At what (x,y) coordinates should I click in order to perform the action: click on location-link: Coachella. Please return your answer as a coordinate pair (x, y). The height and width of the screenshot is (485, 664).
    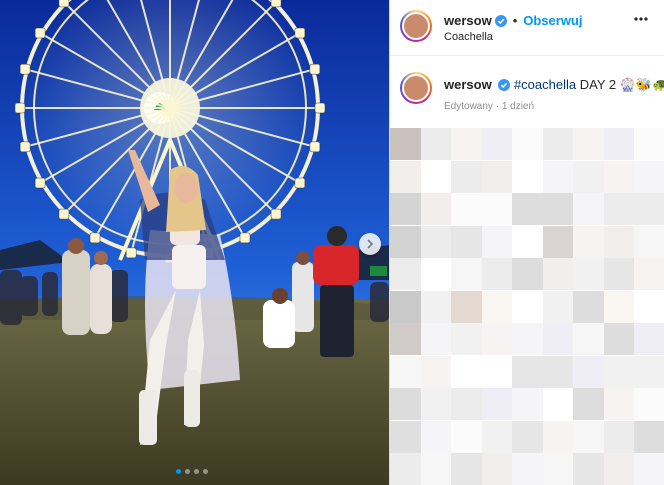
    Looking at the image, I should click on (468, 37).